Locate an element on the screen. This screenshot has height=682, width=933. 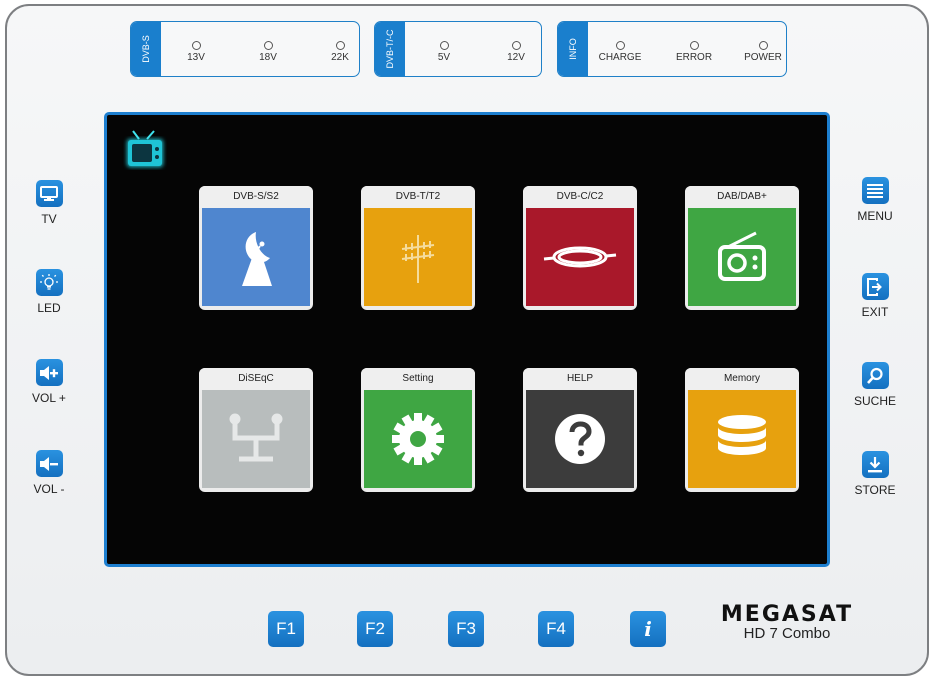
menu-tile-help: HELP is located at coordinates (580, 430).